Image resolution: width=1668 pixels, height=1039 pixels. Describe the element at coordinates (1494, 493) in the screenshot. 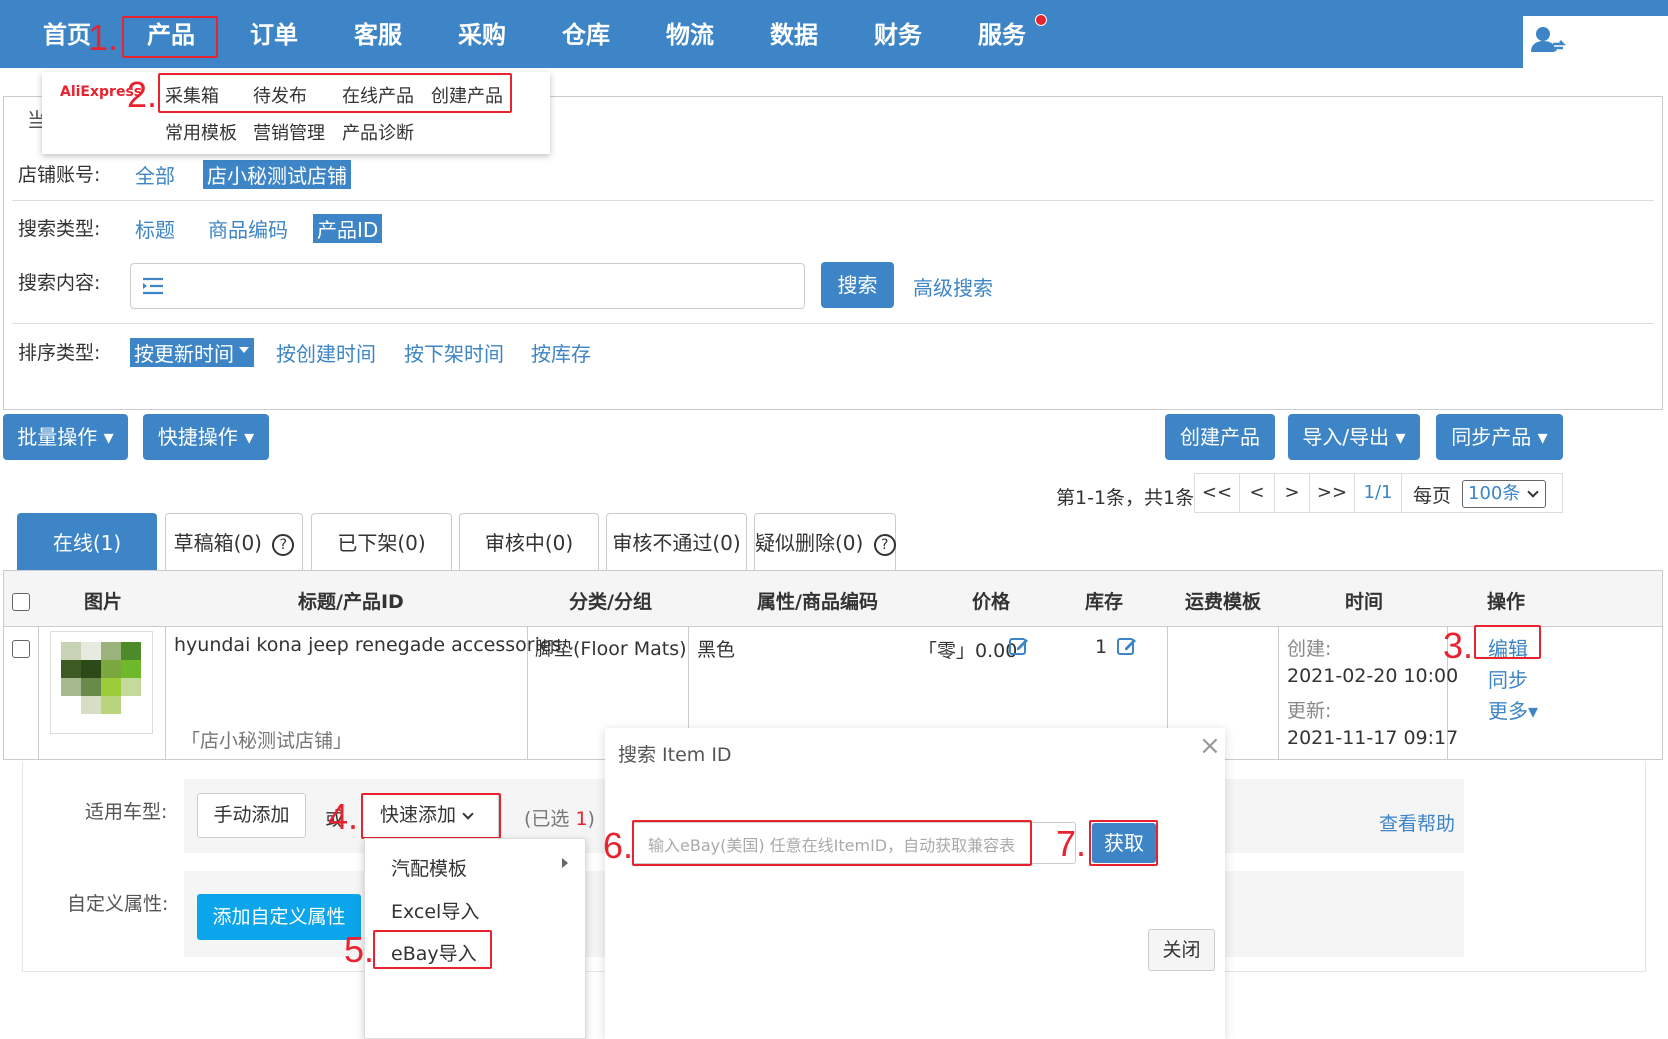

I see `per-page-value: 100条` at that location.